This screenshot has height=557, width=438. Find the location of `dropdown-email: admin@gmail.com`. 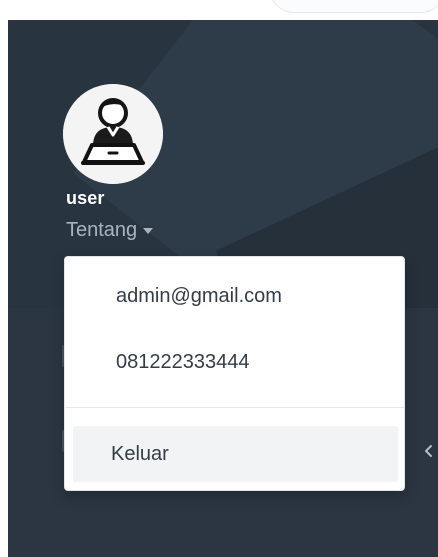

dropdown-email: admin@gmail.com is located at coordinates (199, 296).